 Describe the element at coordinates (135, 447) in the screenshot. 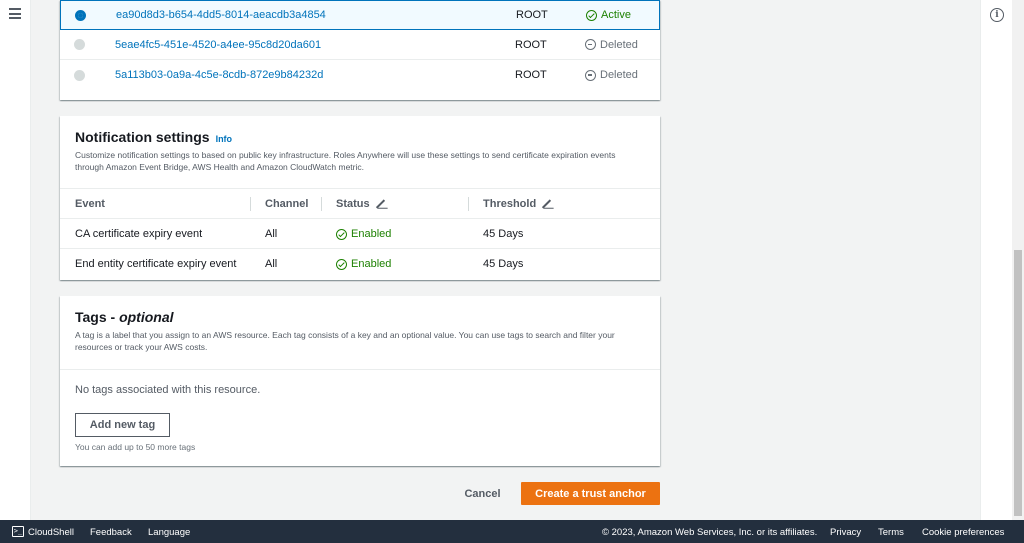

I see `tags-limit-hint: You can add up to 50 more tags` at that location.